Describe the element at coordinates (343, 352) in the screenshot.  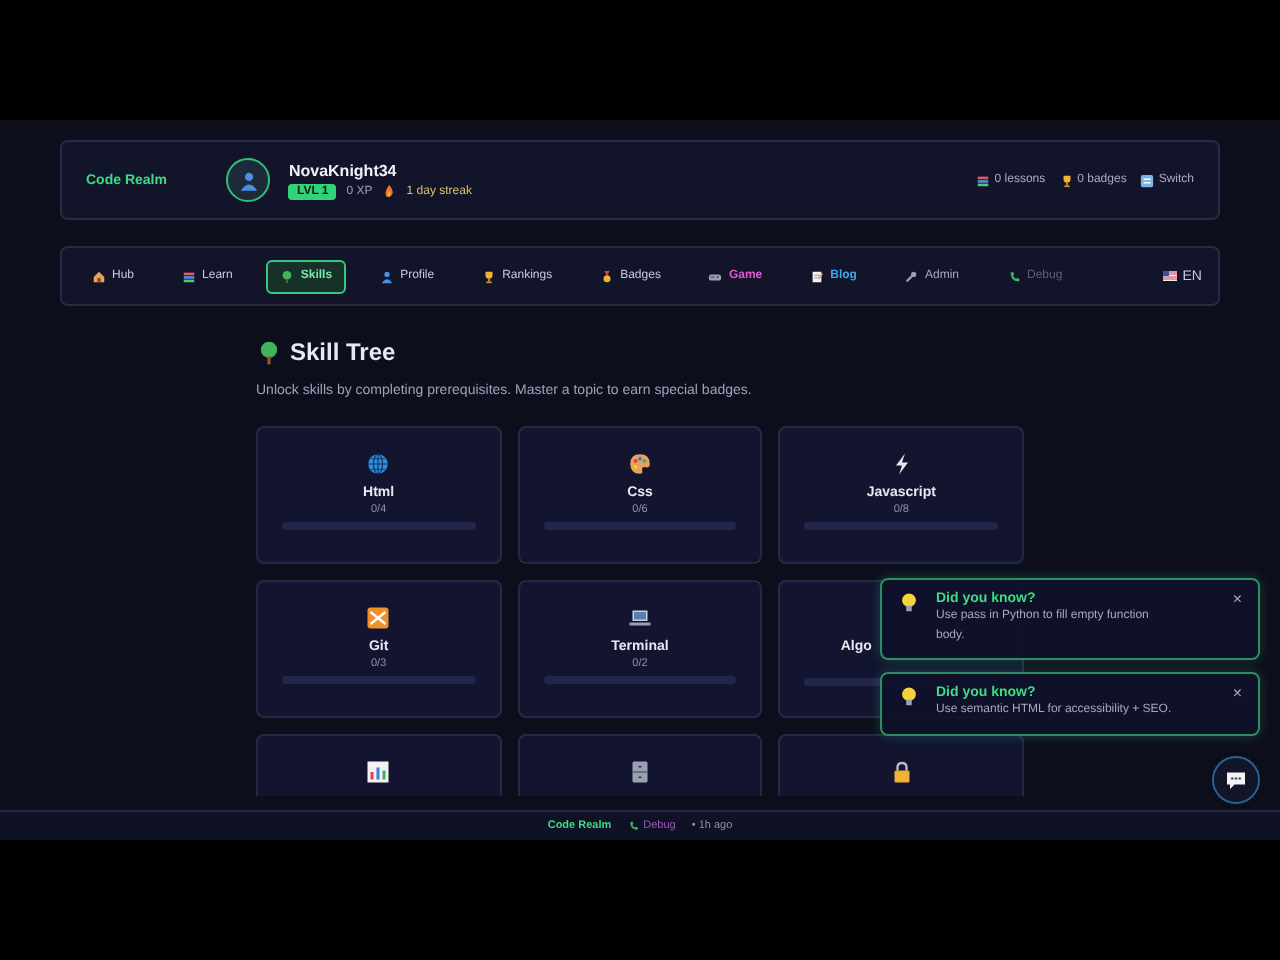
I see `page-title: Skill Tree` at that location.